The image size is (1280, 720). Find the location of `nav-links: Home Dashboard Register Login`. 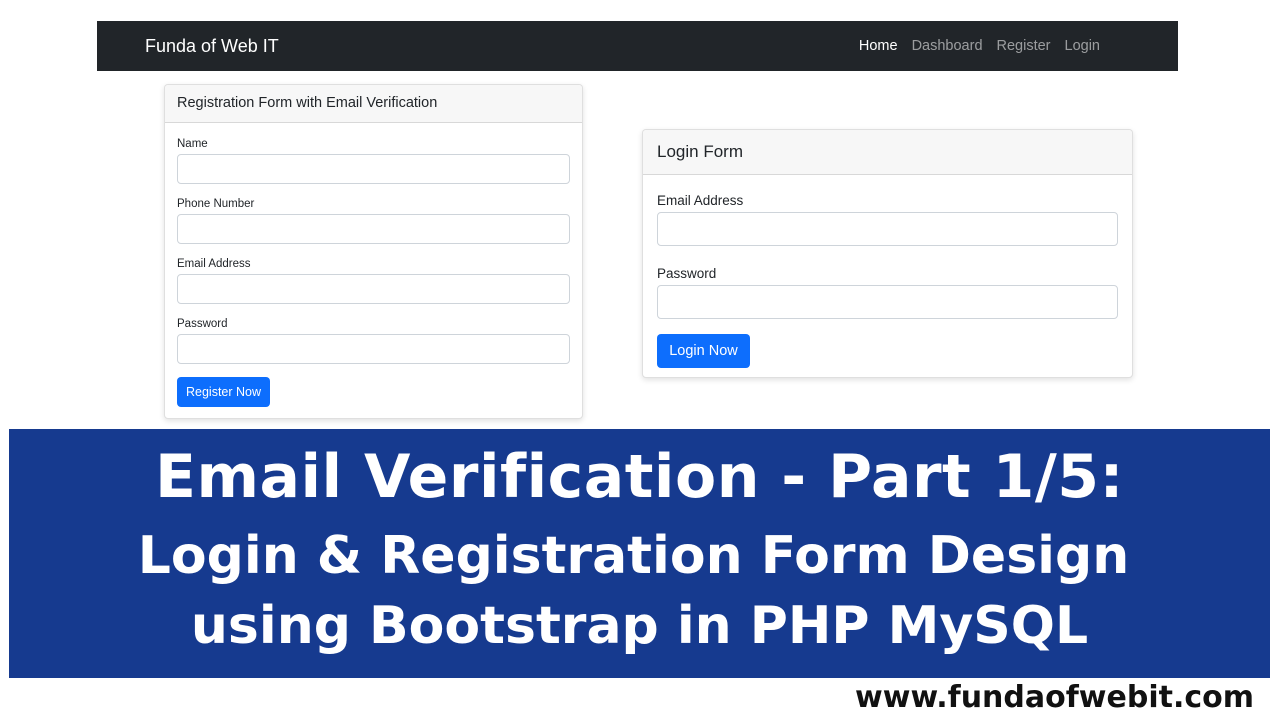

nav-links: Home Dashboard Register Login is located at coordinates (979, 46).